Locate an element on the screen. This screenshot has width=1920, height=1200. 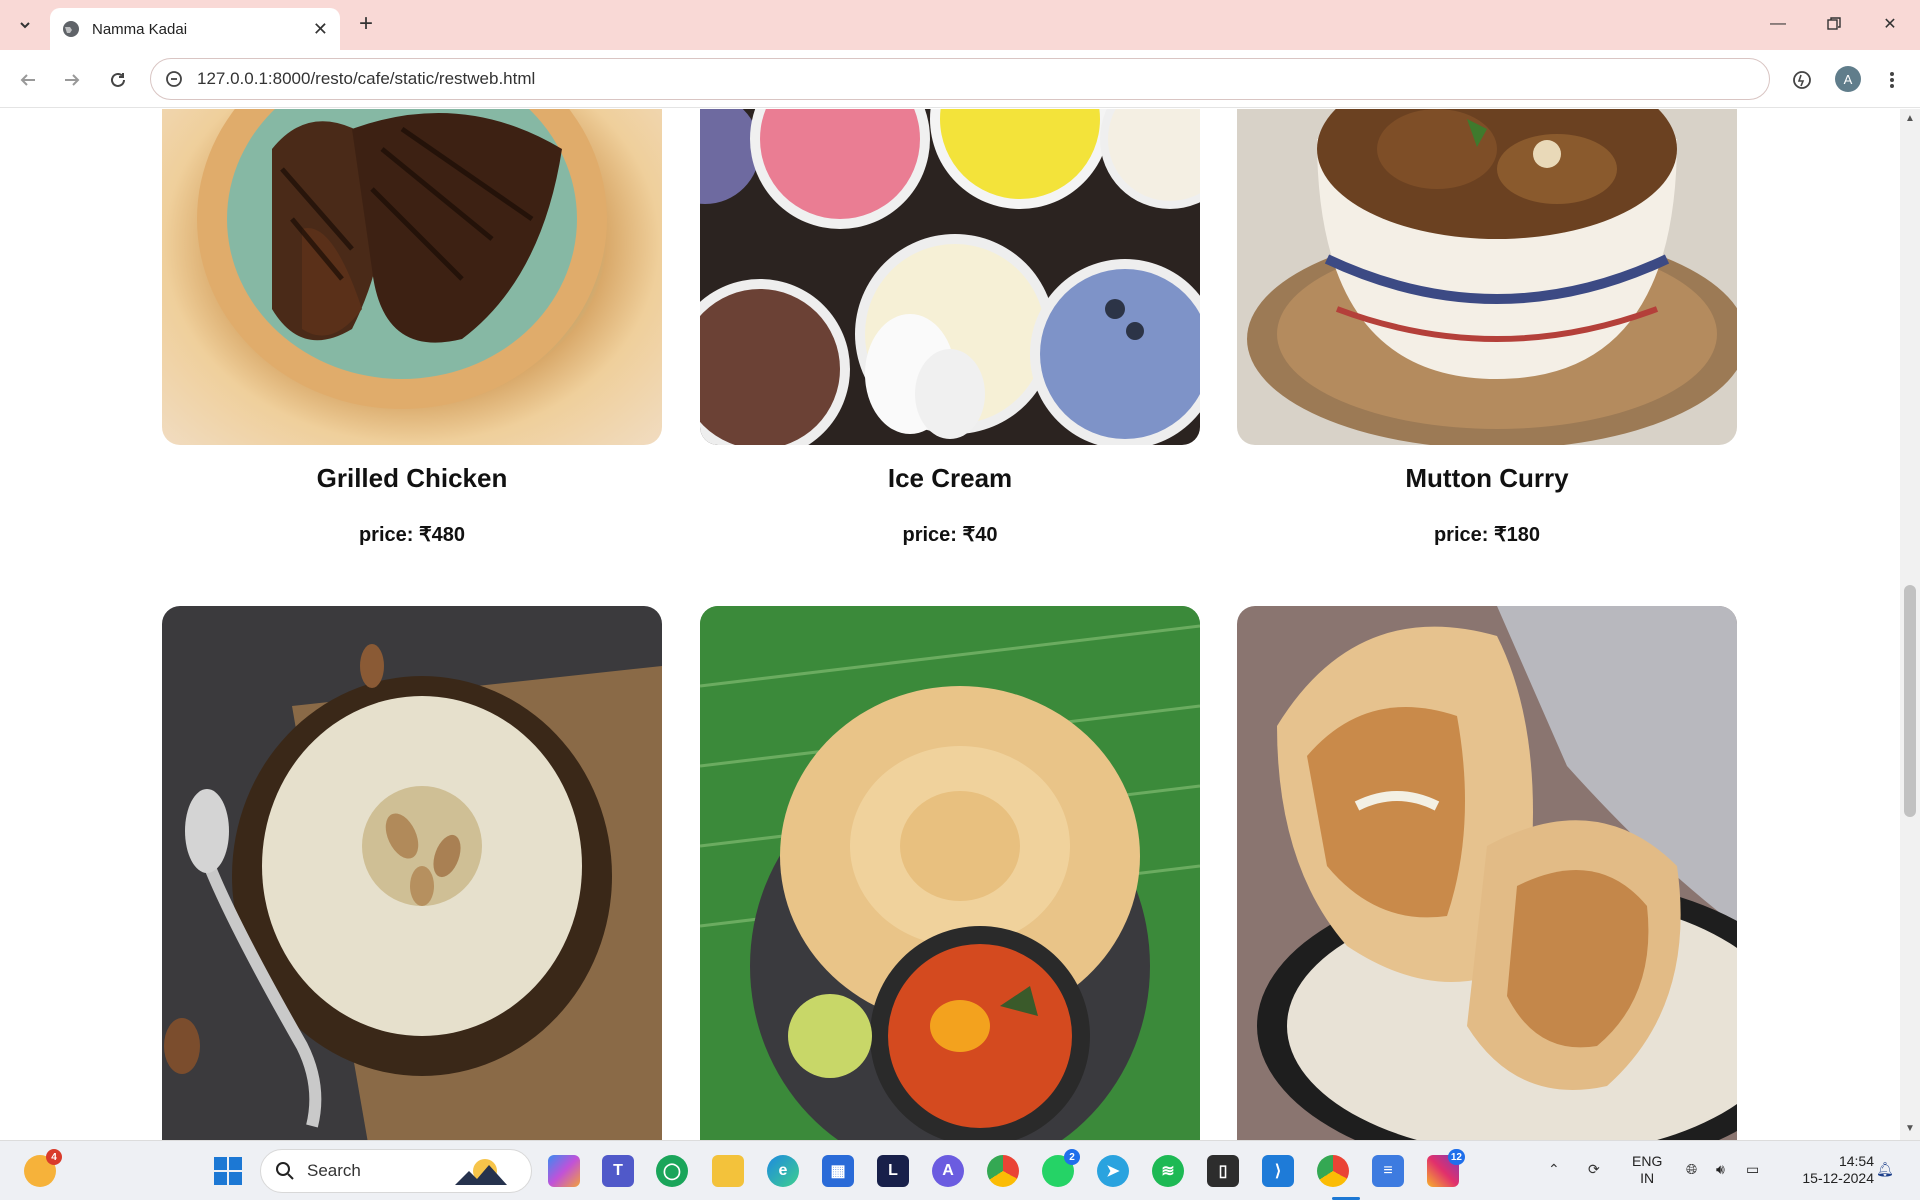
language-indicator: ENG IN is located at coordinates (1647, 1170).